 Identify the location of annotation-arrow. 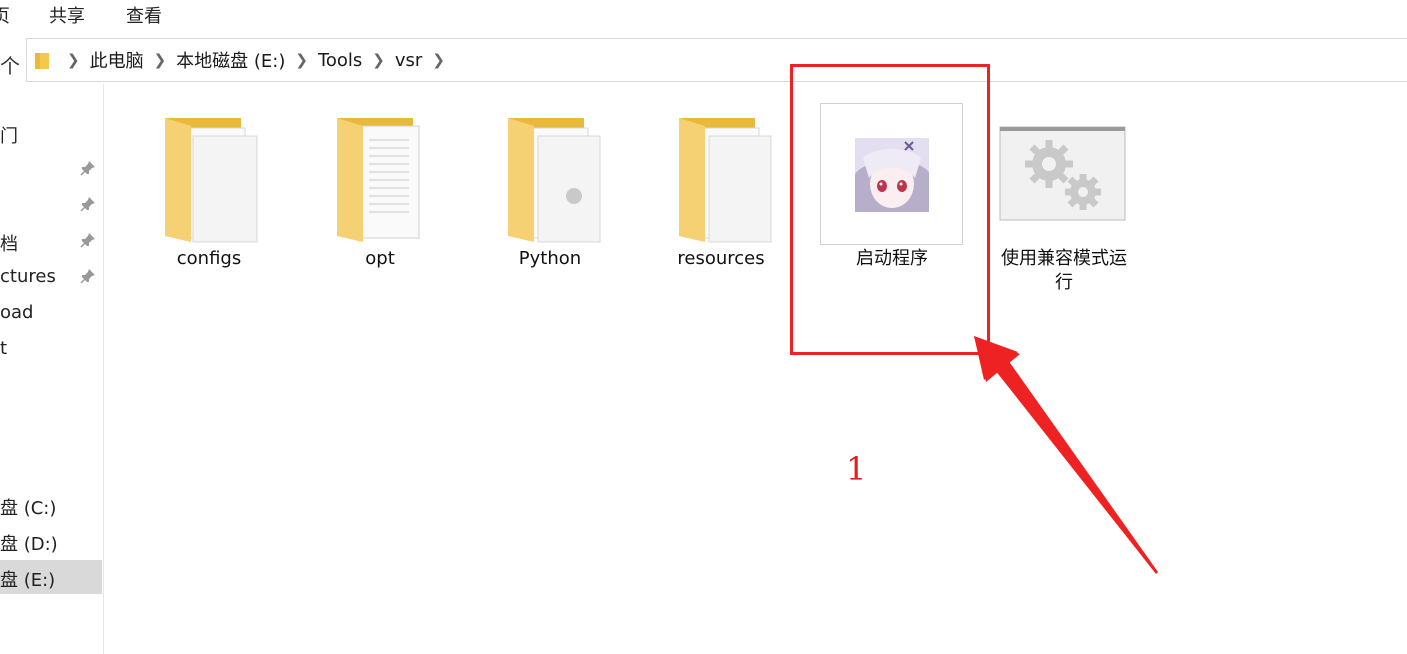
(1066, 455).